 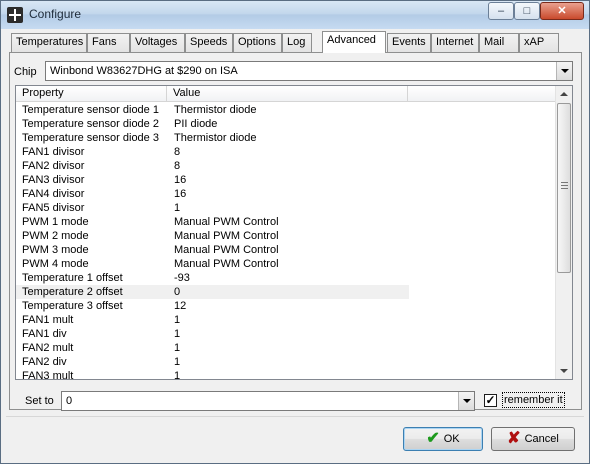 I want to click on table-row: FAN1 mult 1, so click(x=286, y=320).